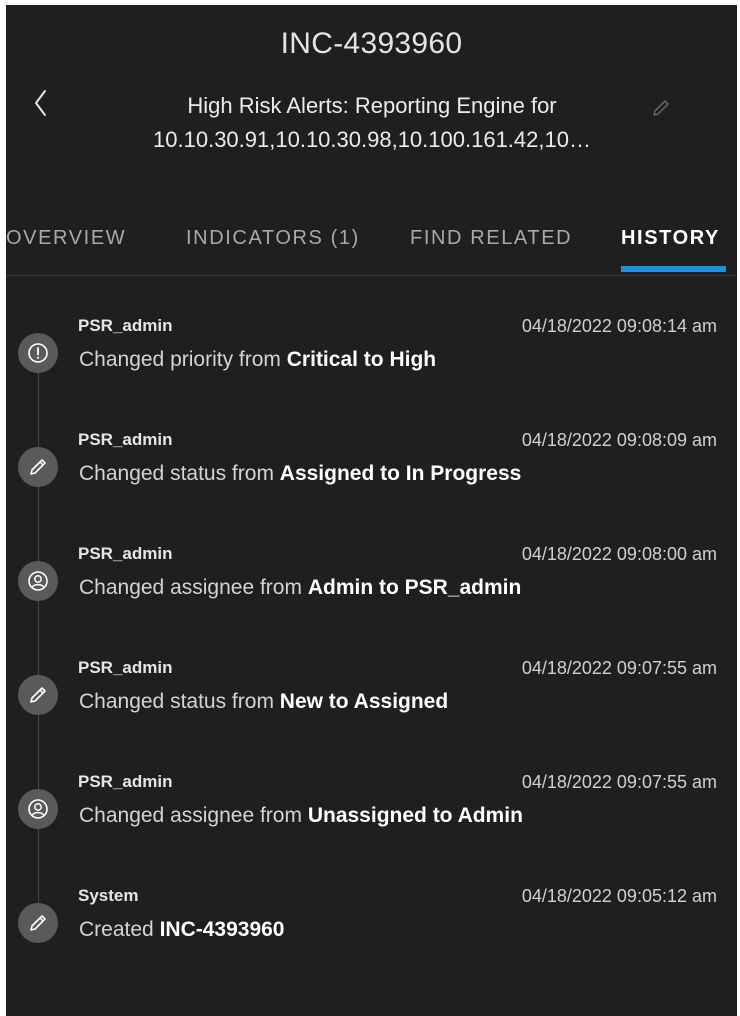 The width and height of the screenshot is (740, 1016). What do you see at coordinates (670, 238) in the screenshot?
I see `tab-history: HISTORY` at bounding box center [670, 238].